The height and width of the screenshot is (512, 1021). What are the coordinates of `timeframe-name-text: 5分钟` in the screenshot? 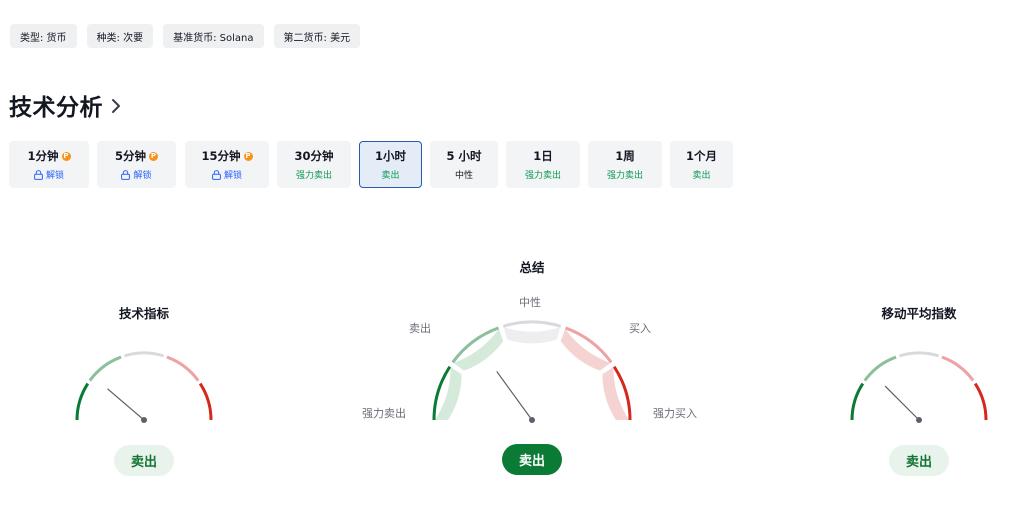 It's located at (130, 156).